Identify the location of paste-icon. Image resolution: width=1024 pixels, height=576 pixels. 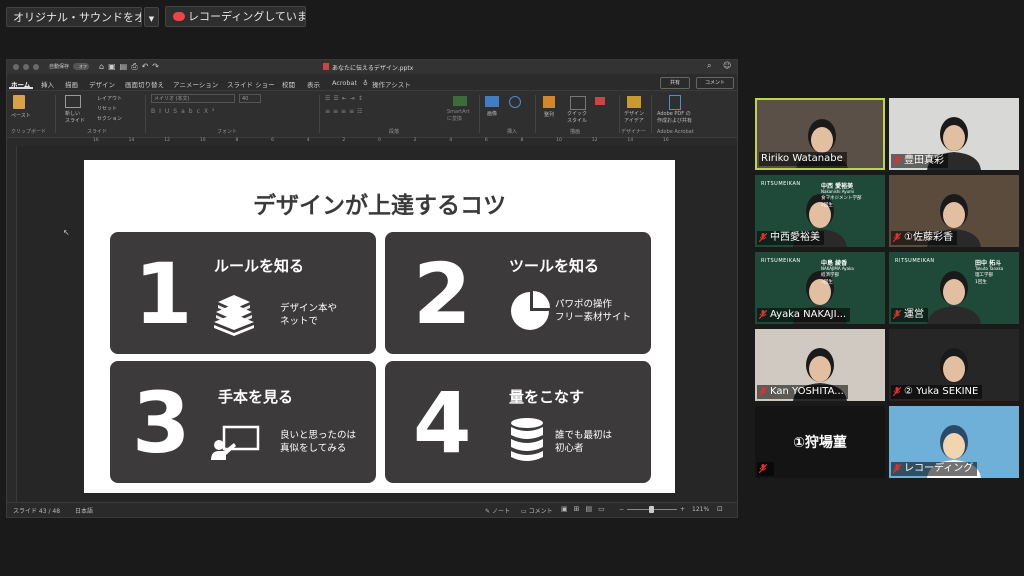
(19, 102).